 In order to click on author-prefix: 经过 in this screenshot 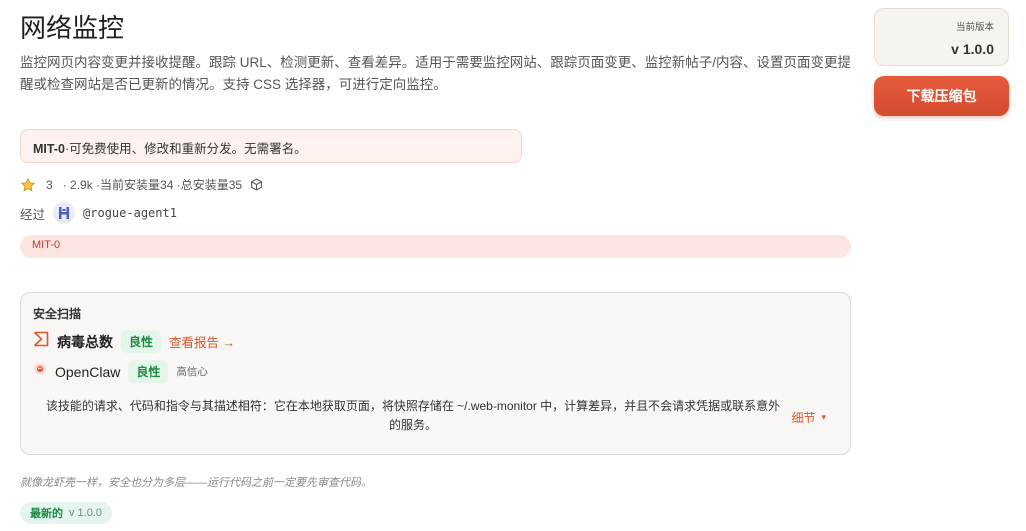, I will do `click(33, 214)`.